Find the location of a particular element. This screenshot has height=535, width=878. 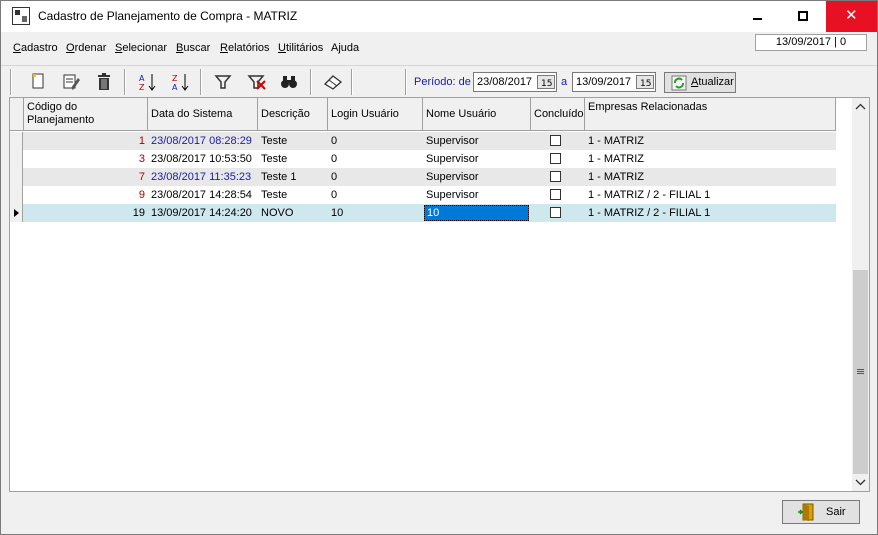

minimize-button is located at coordinates (757, 16).